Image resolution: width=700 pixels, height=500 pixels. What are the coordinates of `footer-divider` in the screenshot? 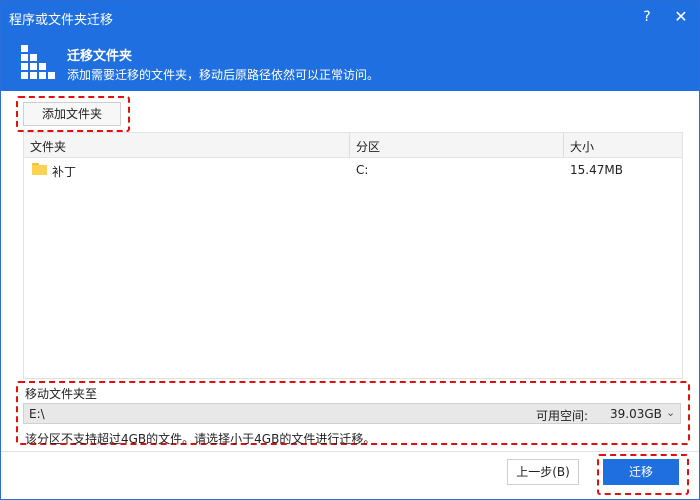 It's located at (350, 451).